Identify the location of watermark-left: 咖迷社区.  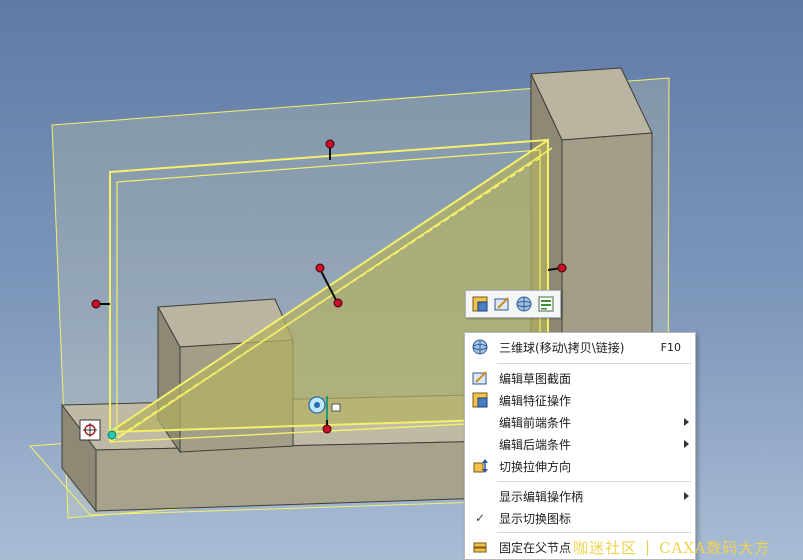
(605, 547).